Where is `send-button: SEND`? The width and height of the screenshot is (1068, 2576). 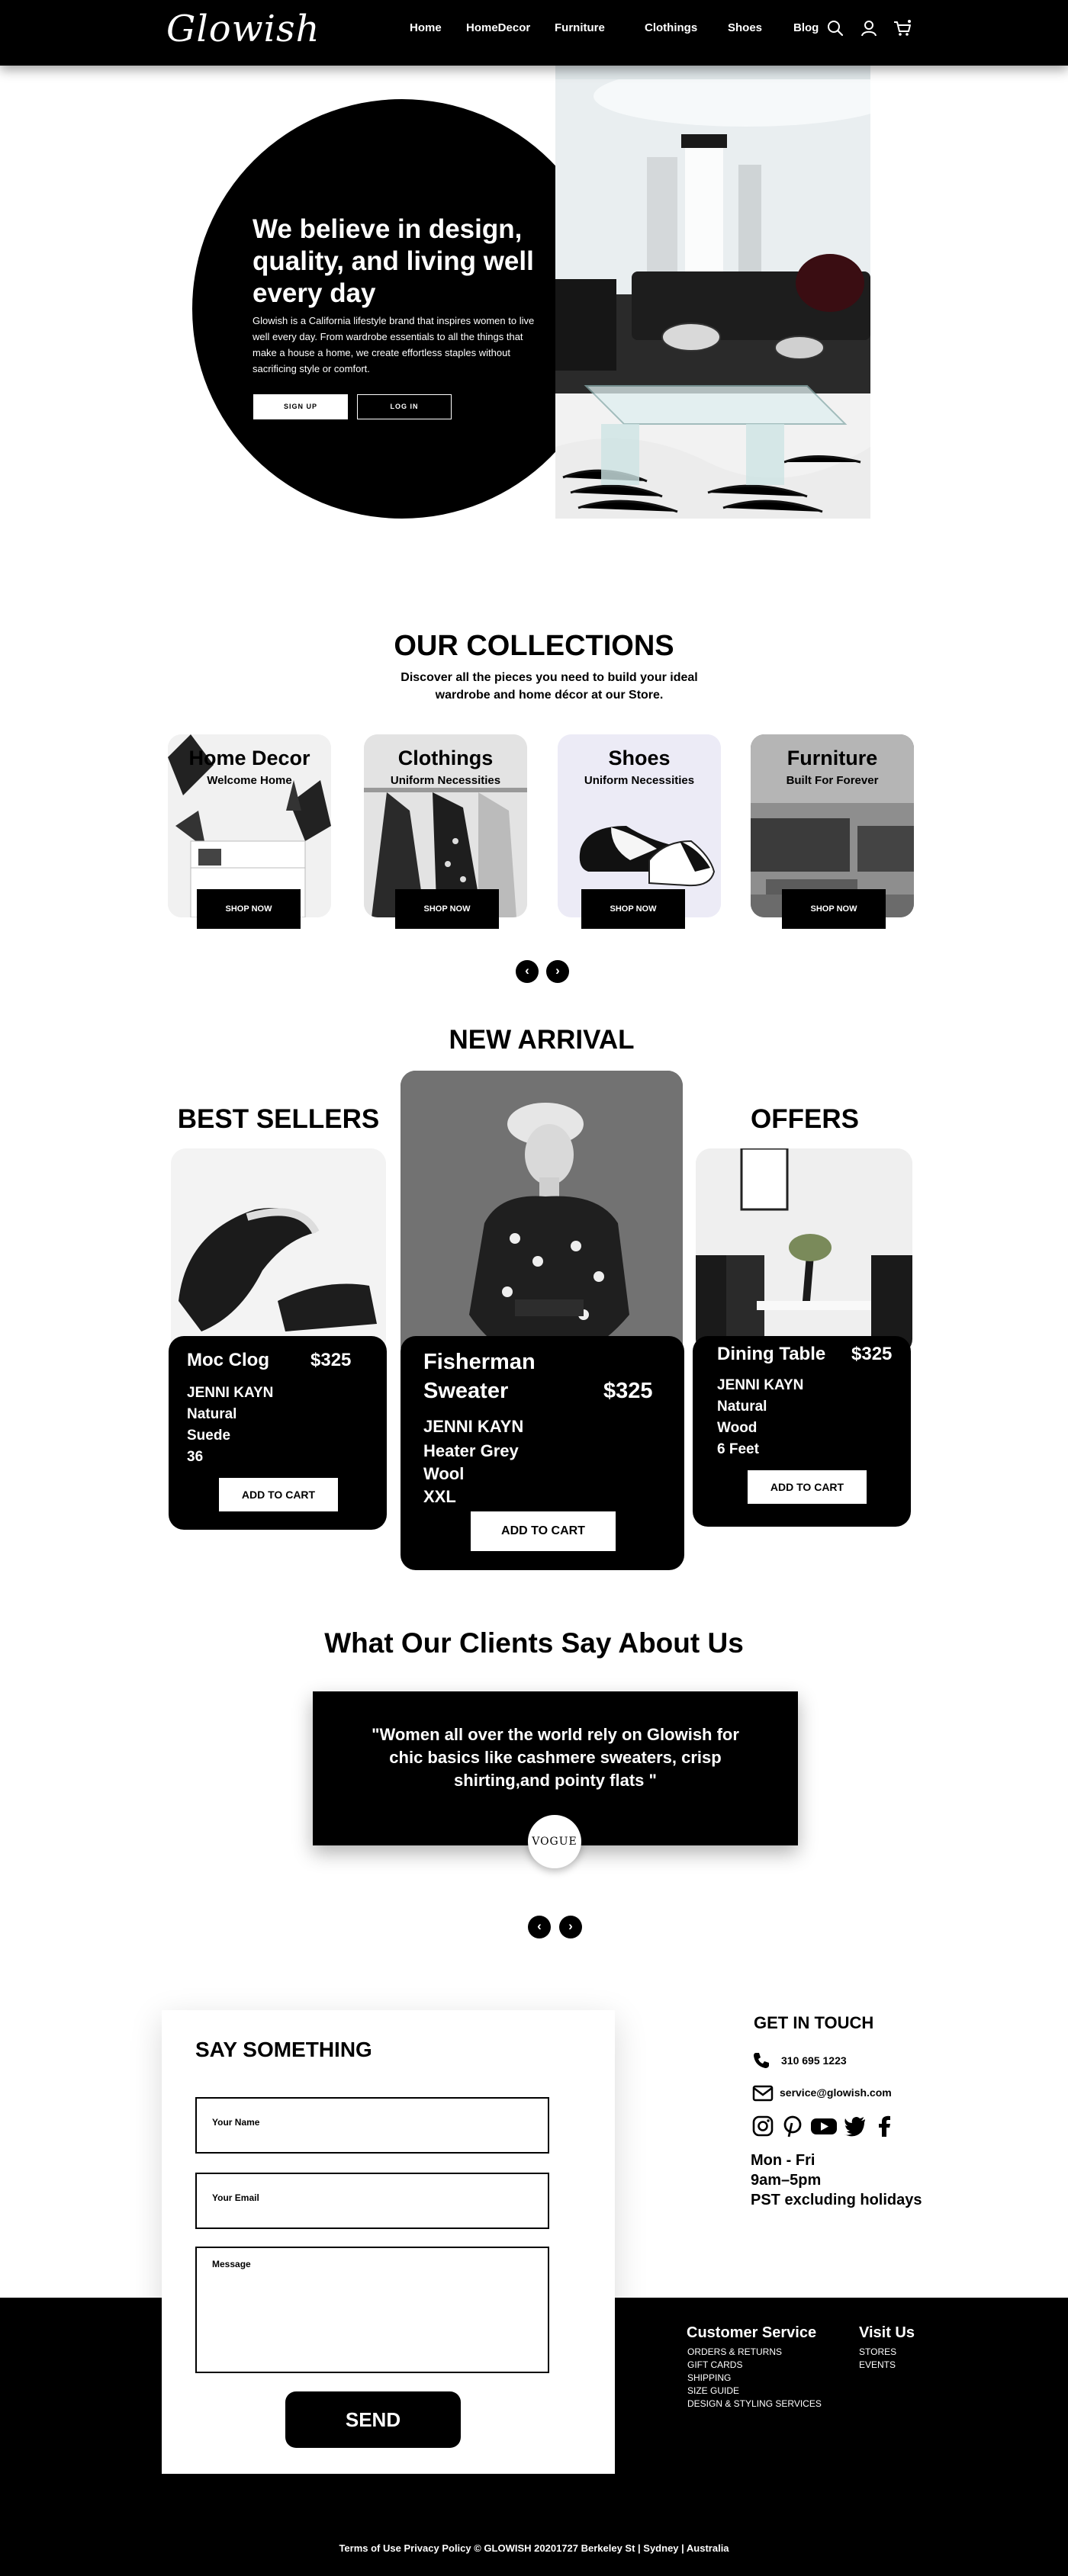 send-button: SEND is located at coordinates (373, 2419).